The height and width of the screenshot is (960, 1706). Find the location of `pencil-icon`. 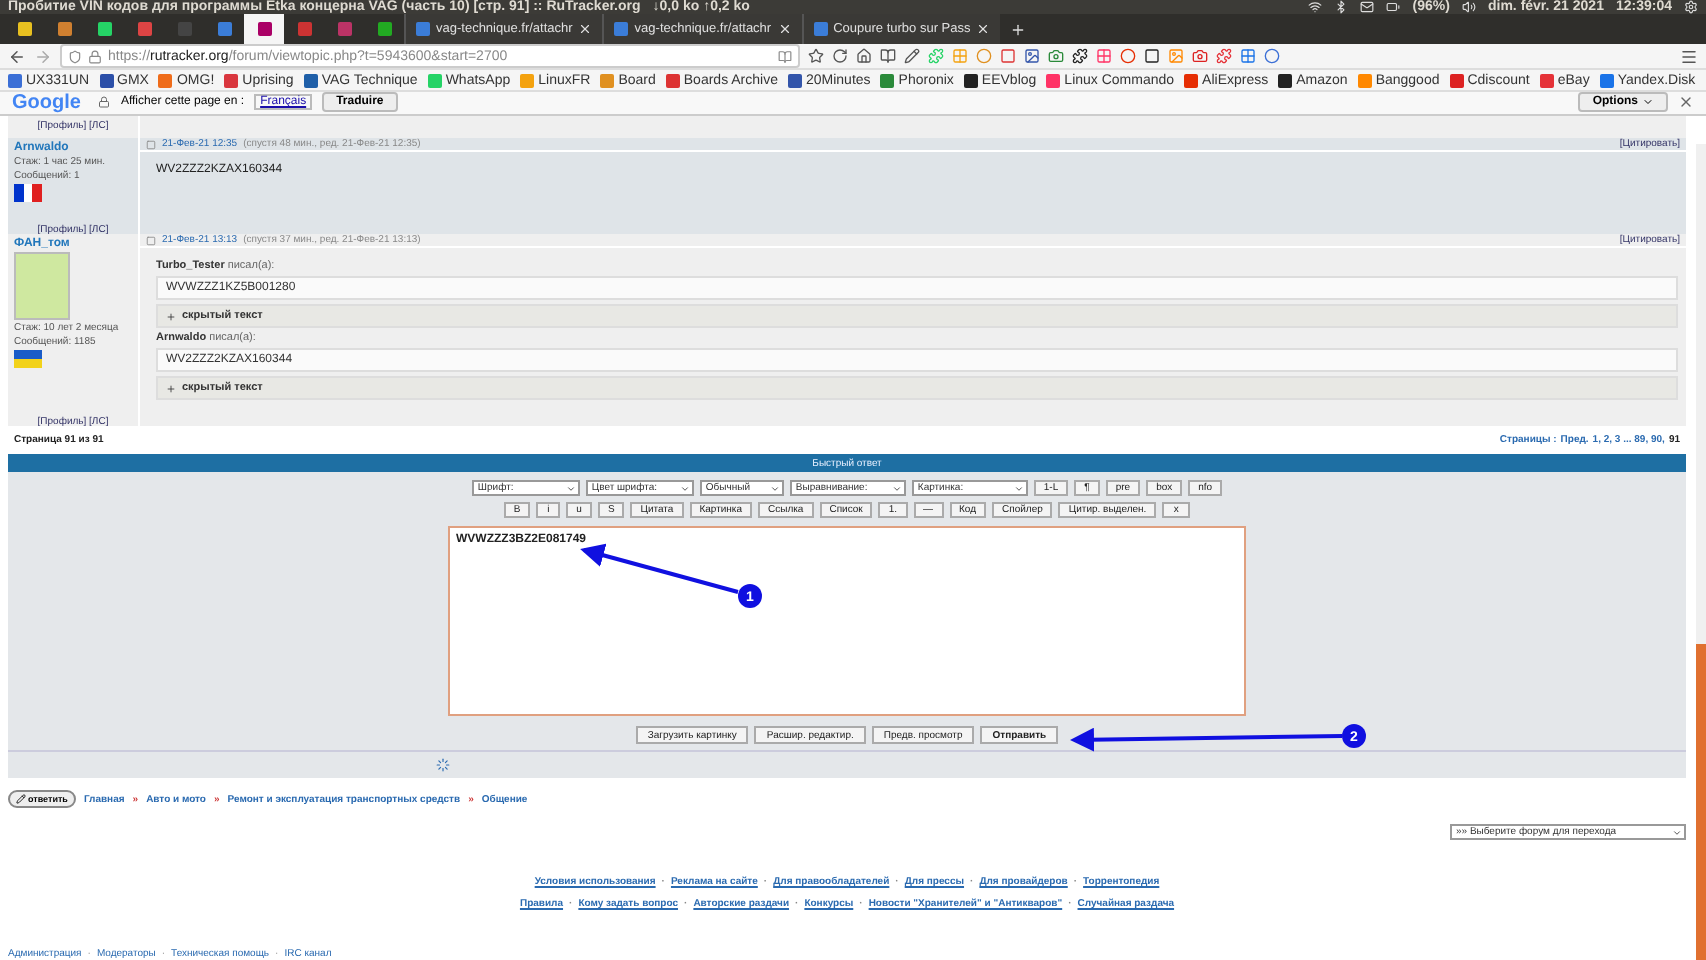

pencil-icon is located at coordinates (21, 799).